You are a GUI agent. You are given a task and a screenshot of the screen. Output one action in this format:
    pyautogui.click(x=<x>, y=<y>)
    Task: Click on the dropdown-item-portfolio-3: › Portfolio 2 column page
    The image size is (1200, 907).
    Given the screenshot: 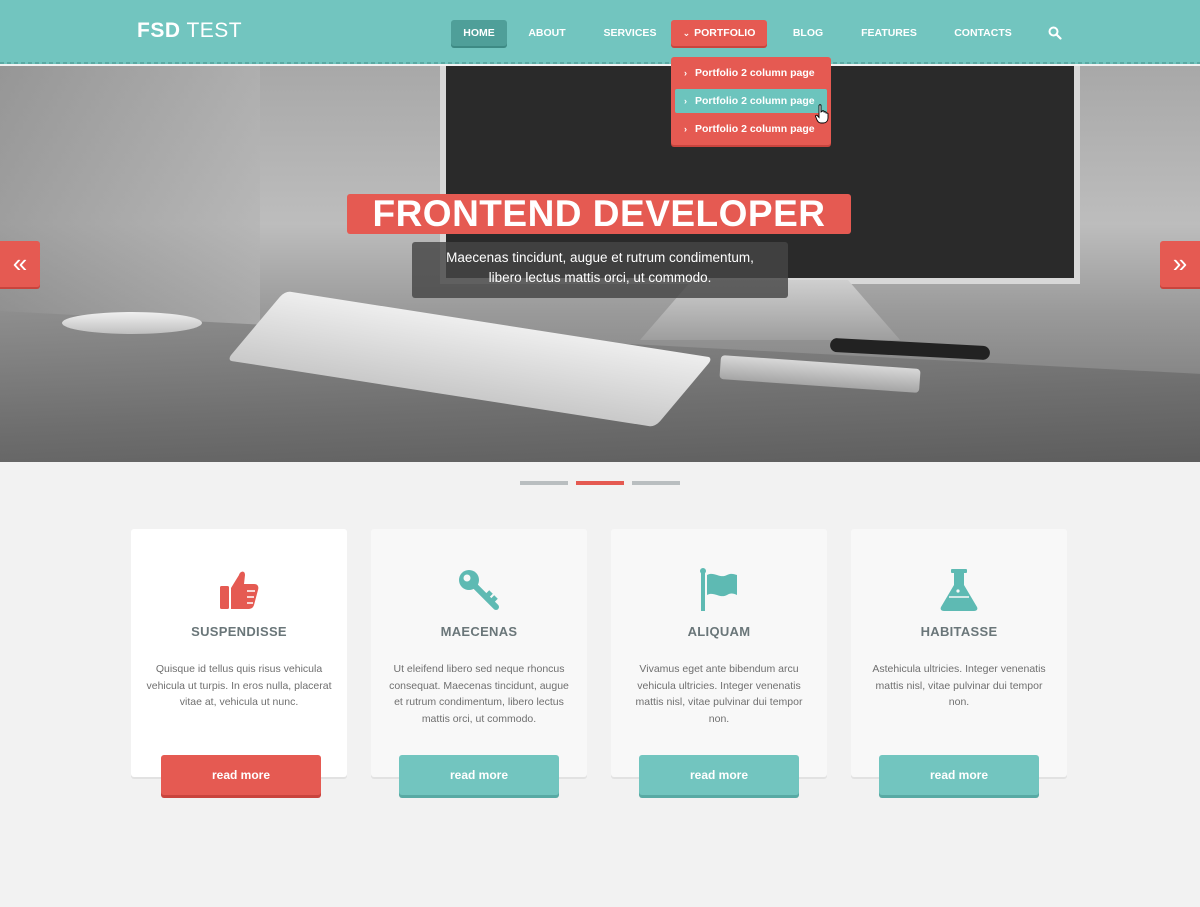 What is the action you would take?
    pyautogui.click(x=751, y=129)
    